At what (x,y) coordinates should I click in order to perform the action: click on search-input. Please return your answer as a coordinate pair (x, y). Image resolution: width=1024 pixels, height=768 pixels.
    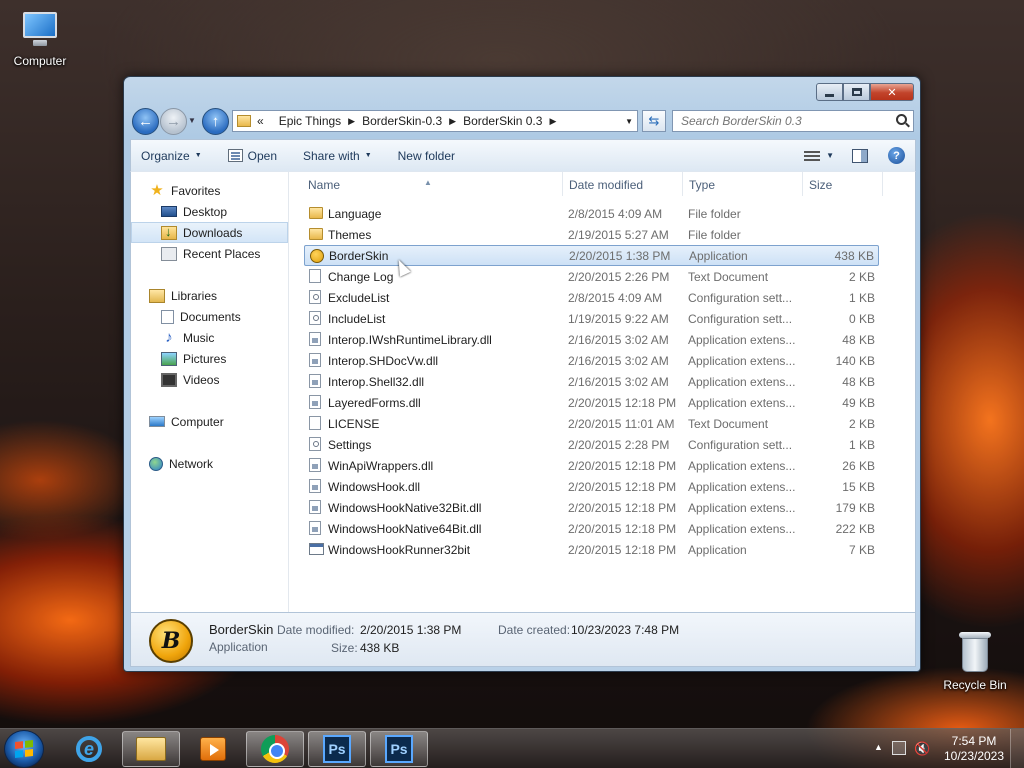
    Looking at the image, I should click on (786, 121).